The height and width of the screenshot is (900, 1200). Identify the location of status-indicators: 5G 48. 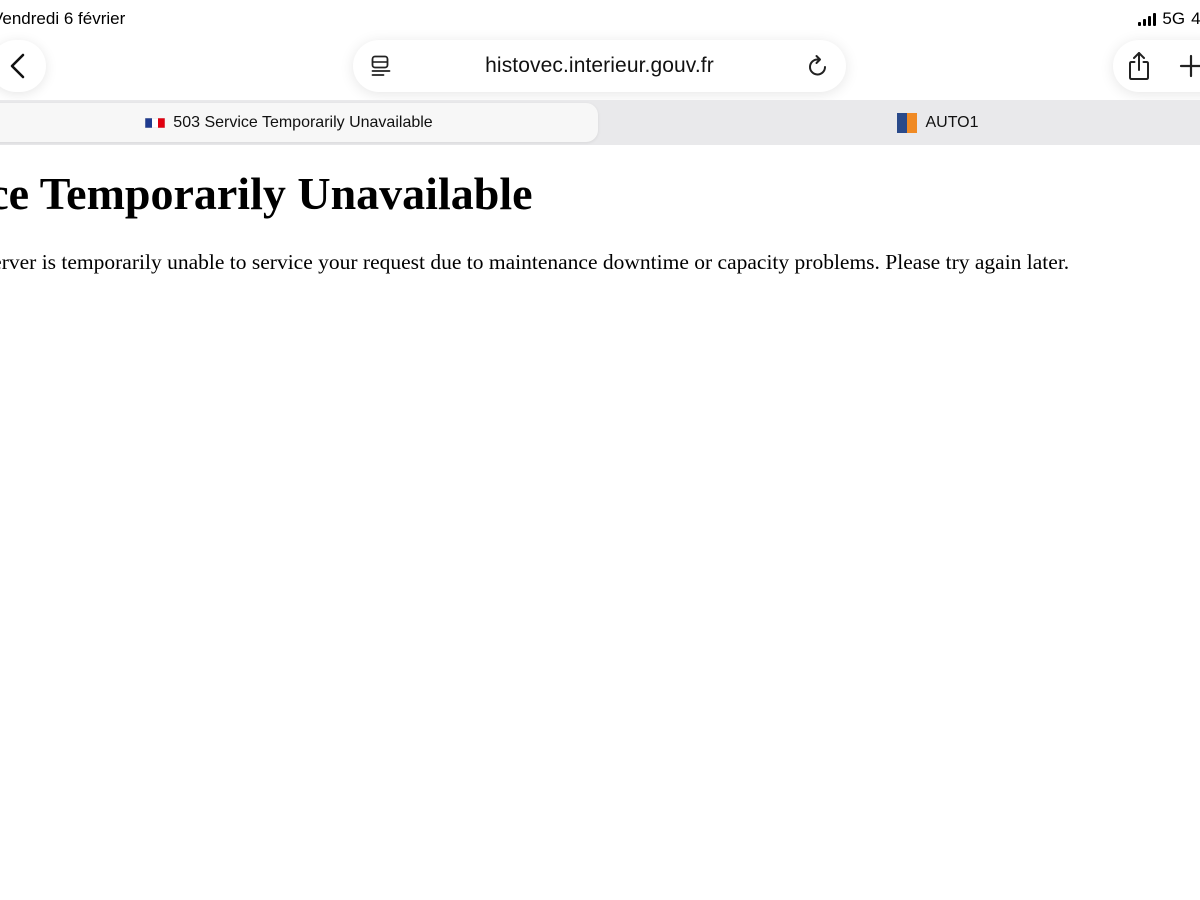
(1169, 19).